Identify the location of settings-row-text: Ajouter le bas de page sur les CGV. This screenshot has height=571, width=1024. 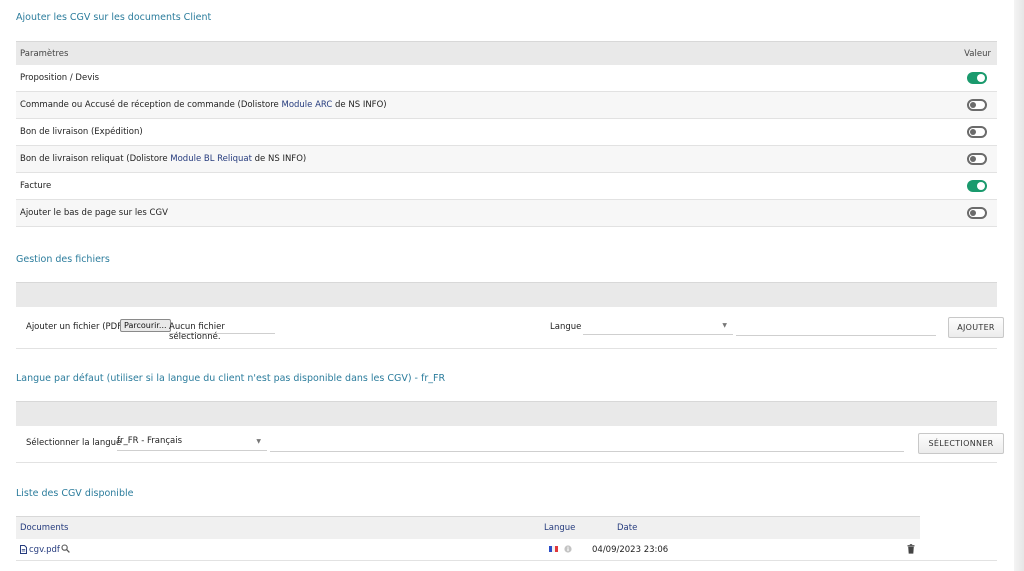
(94, 213).